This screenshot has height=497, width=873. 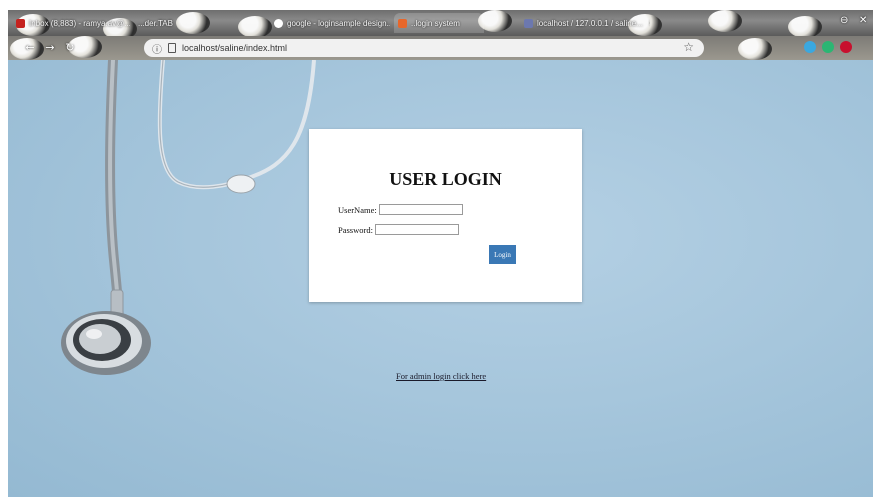 I want to click on phpmyadmin-icon, so click(x=528, y=23).